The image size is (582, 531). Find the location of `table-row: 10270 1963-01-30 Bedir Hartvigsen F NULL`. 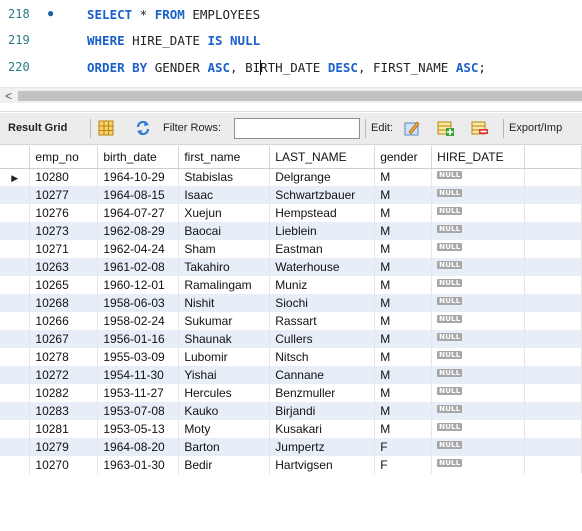

table-row: 10270 1963-01-30 Bedir Hartvigsen F NULL is located at coordinates (291, 465).